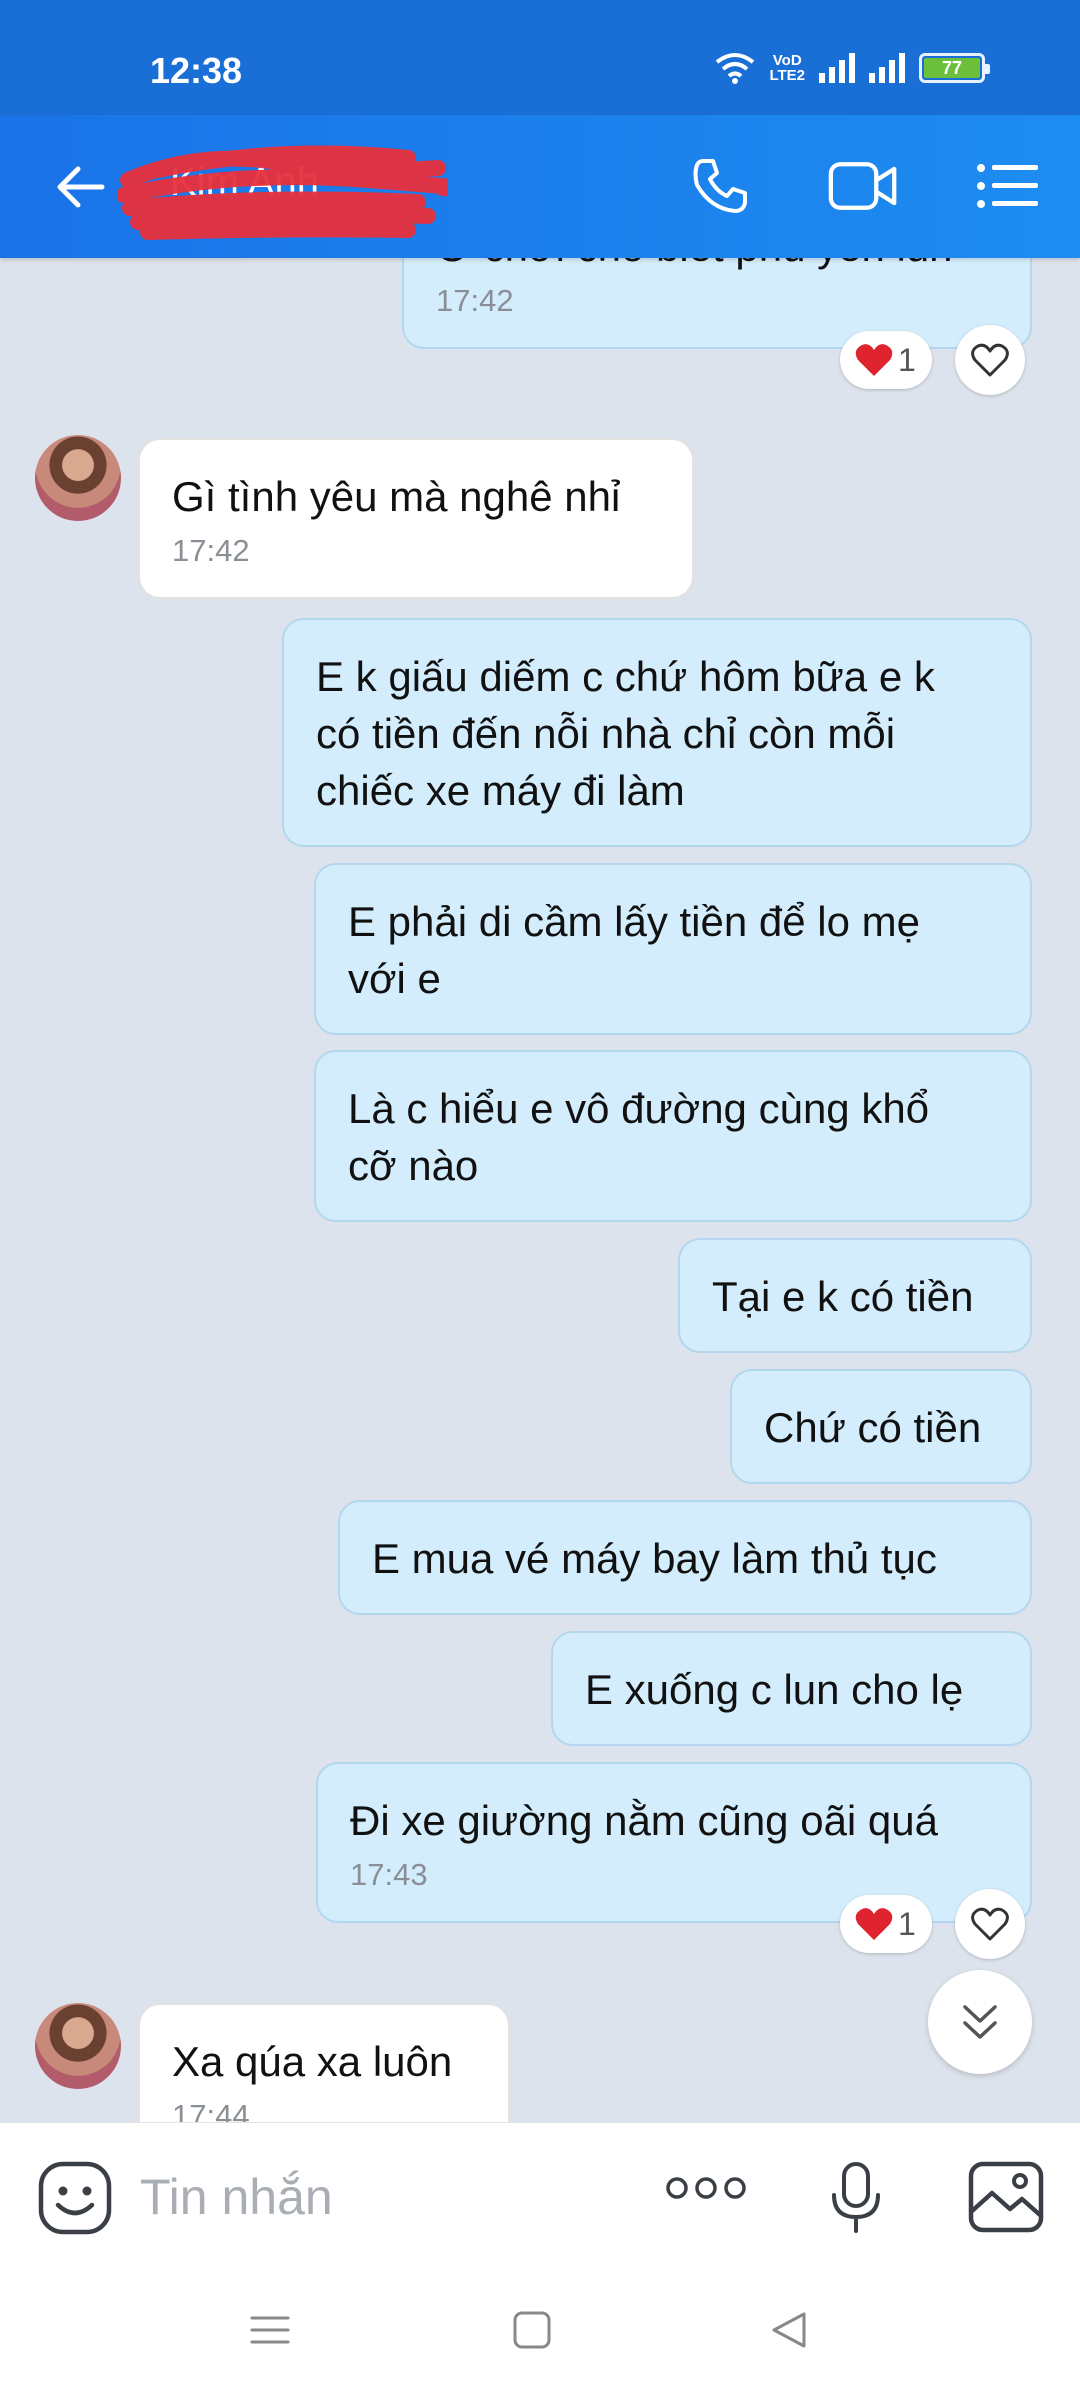 The height and width of the screenshot is (2400, 1080). I want to click on status-icons: VoD LTE2 77, so click(852, 68).